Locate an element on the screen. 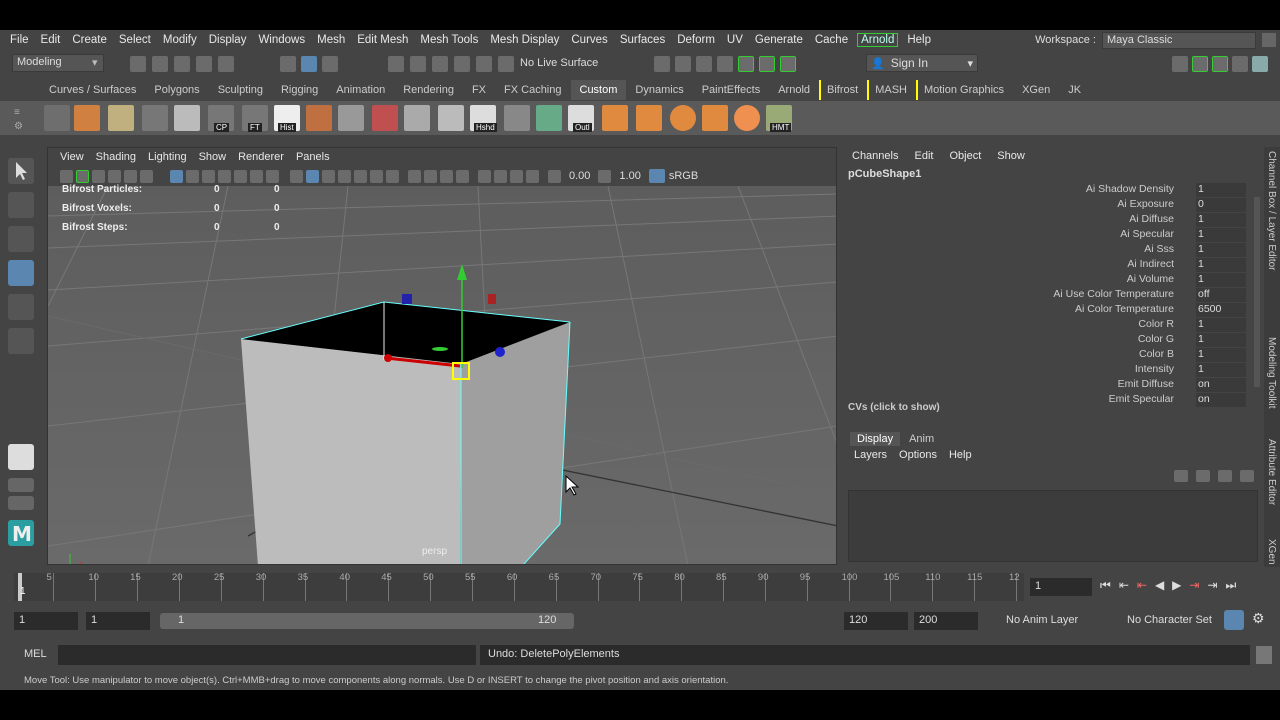  uv-editor-icon is located at coordinates (517, 118).